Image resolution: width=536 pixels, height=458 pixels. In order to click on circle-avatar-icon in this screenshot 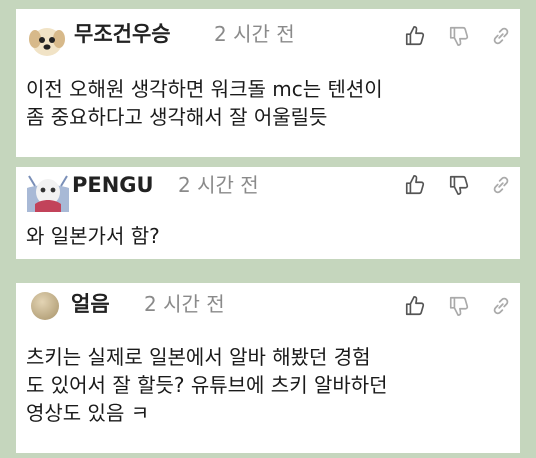, I will do `click(45, 306)`.